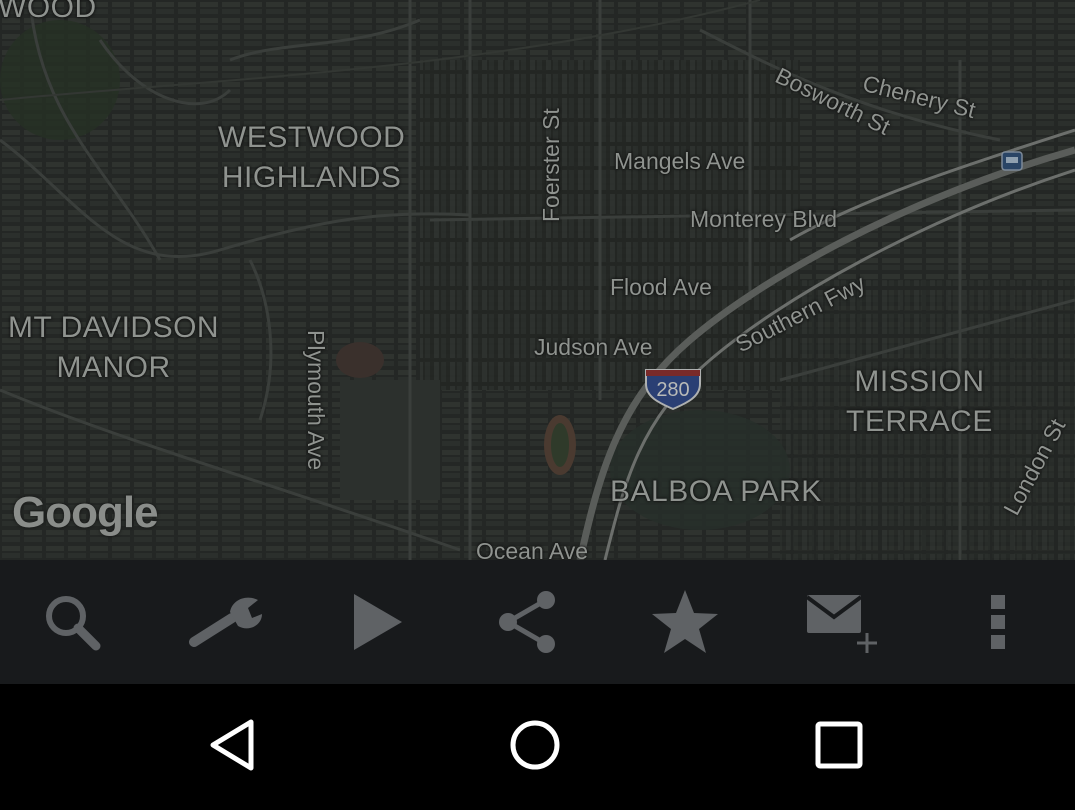  Describe the element at coordinates (85, 512) in the screenshot. I see `google-logo: Google` at that location.